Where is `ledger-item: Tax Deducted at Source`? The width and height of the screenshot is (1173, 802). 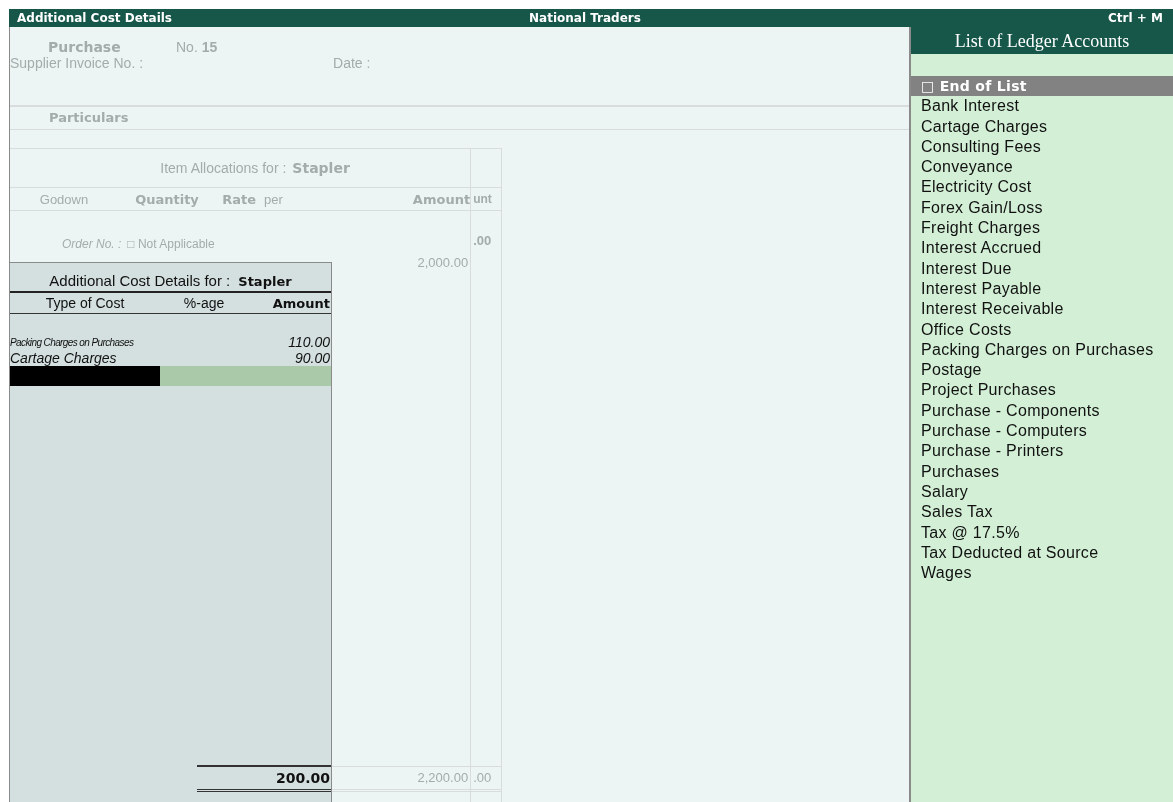 ledger-item: Tax Deducted at Source is located at coordinates (1042, 553).